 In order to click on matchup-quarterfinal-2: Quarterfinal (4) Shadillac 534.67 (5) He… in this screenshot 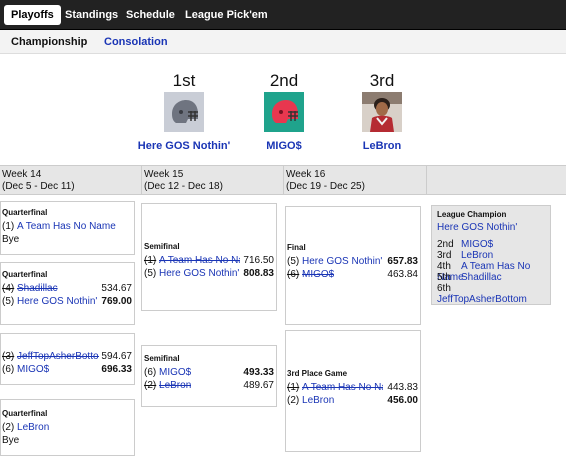, I will do `click(67, 293)`.